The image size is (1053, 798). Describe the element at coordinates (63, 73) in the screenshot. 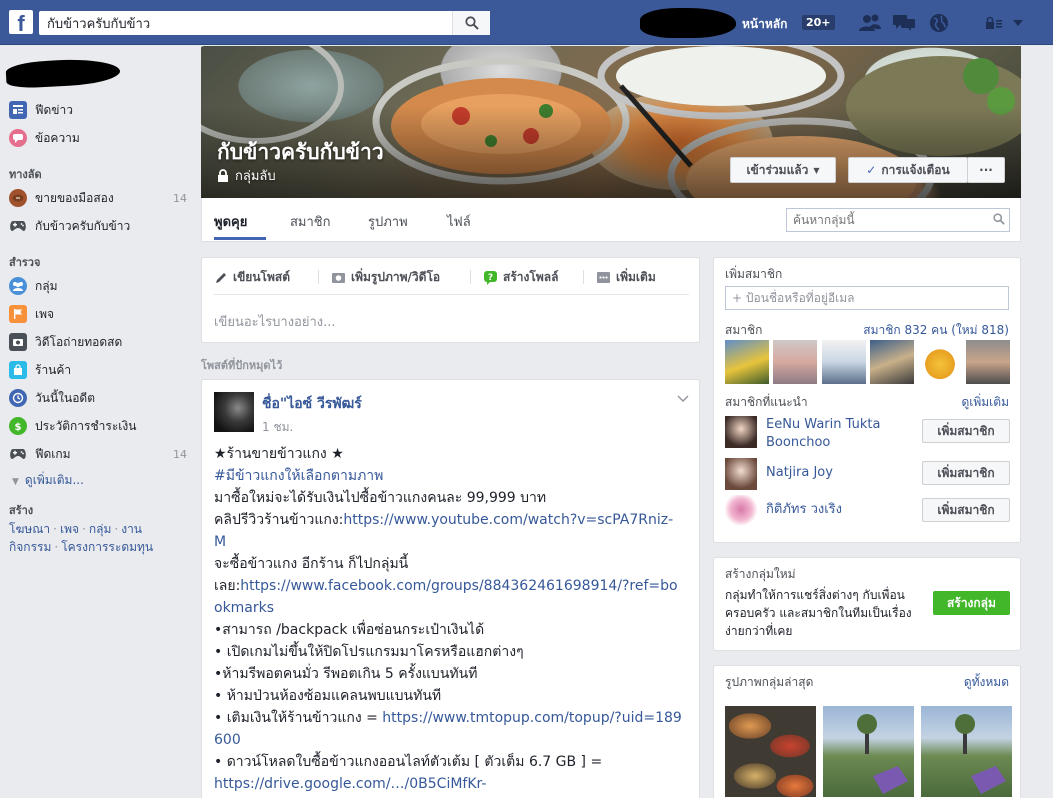

I see `redacted-user-name` at that location.